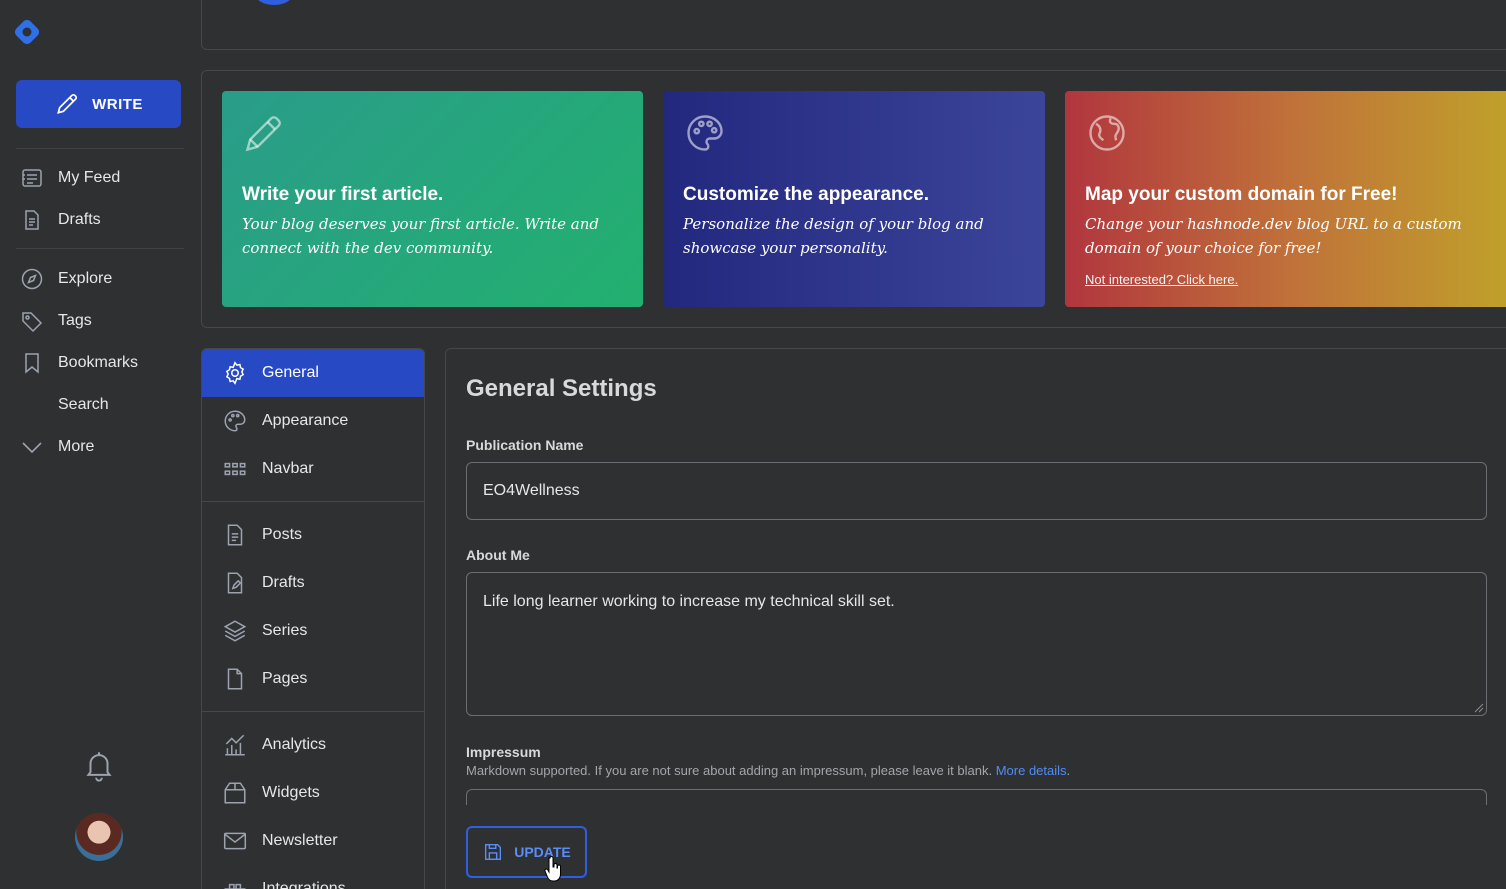  Describe the element at coordinates (305, 420) in the screenshot. I see `settings-nav-label: Appearance` at that location.